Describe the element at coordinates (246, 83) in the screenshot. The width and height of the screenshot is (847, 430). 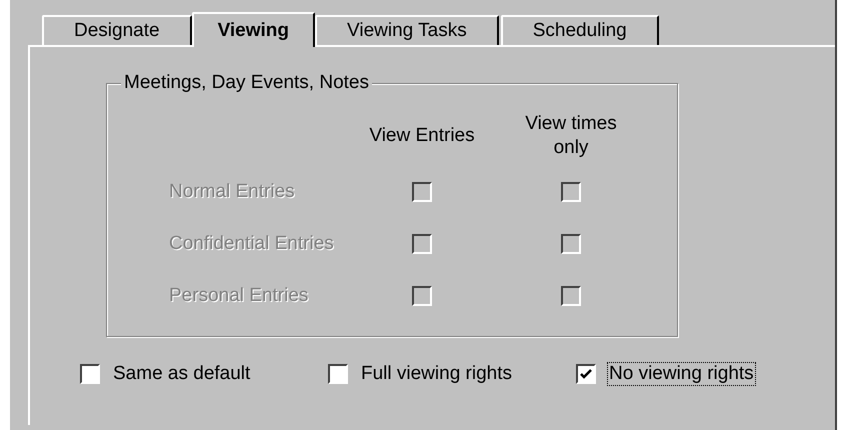
I see `group-title: Meetings, Day Events, Notes` at that location.